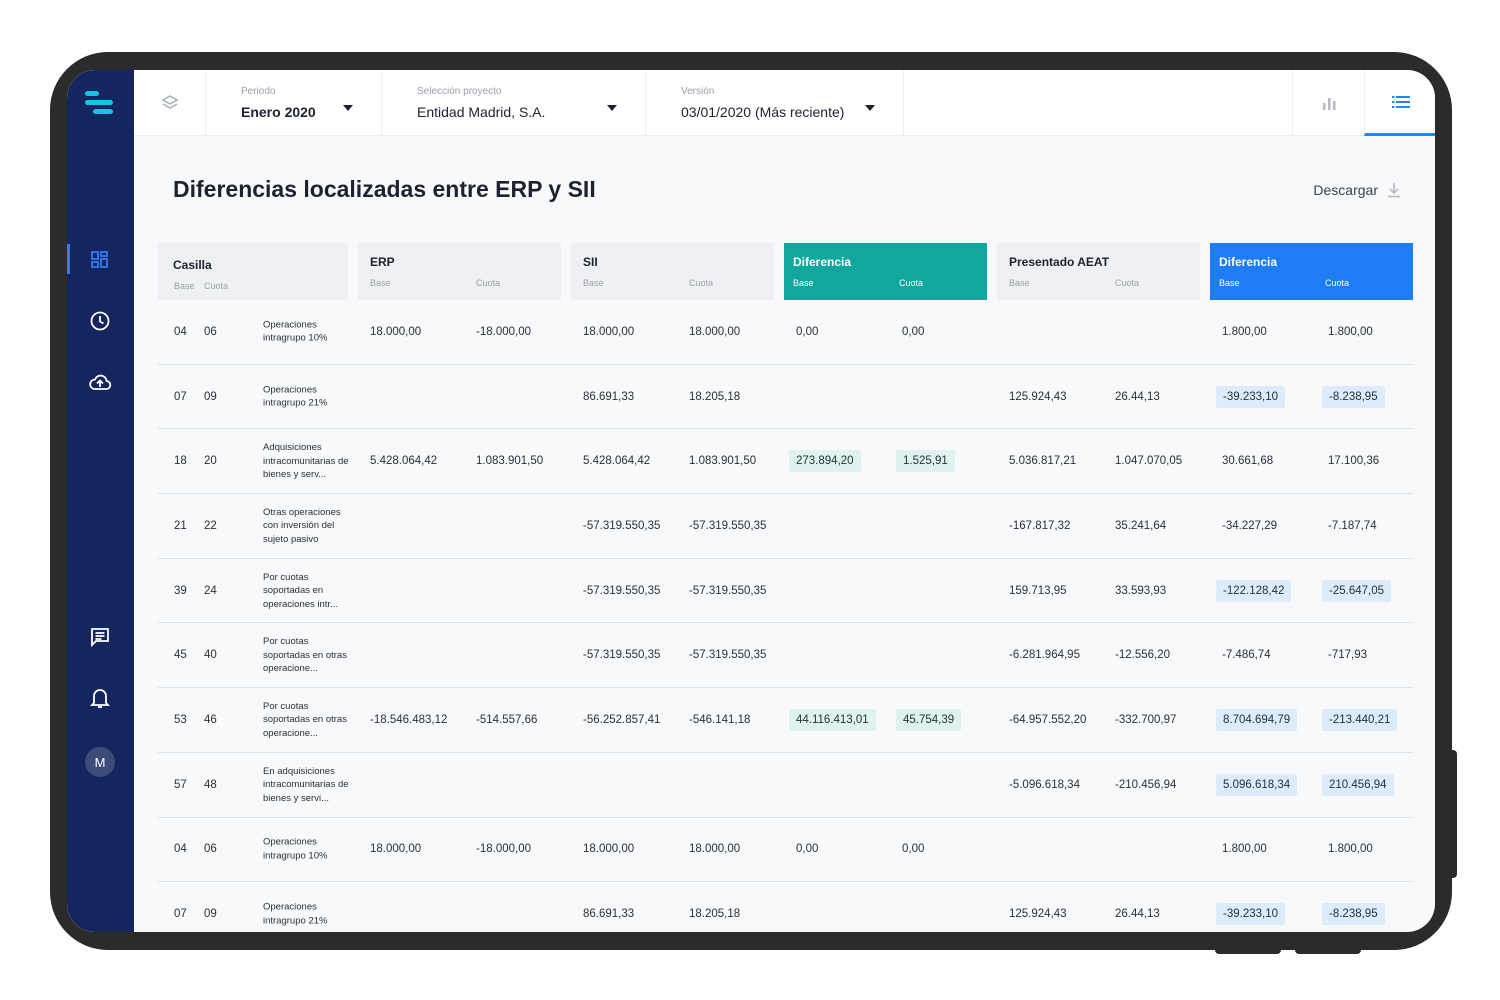  I want to click on cell-aeat-cuota: 33.593,93, so click(1141, 590).